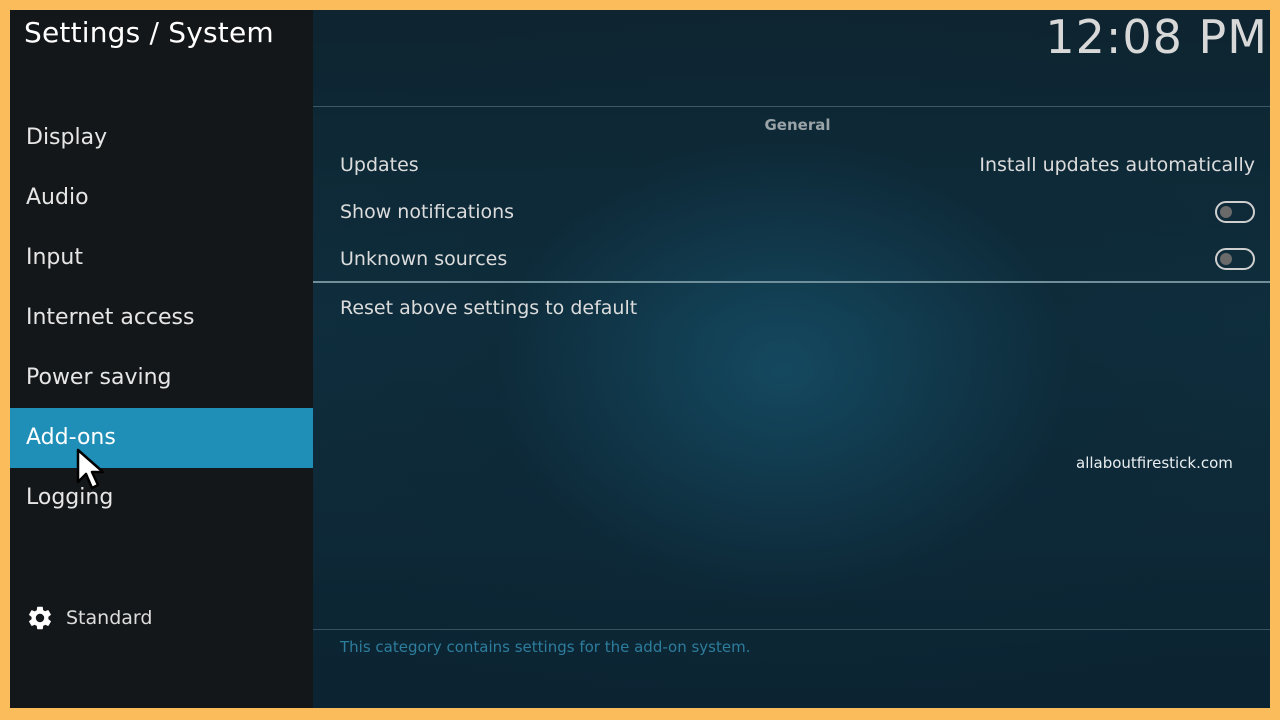 Image resolution: width=1280 pixels, height=720 pixels. What do you see at coordinates (379, 165) in the screenshot?
I see `setting-updates-label: Updates` at bounding box center [379, 165].